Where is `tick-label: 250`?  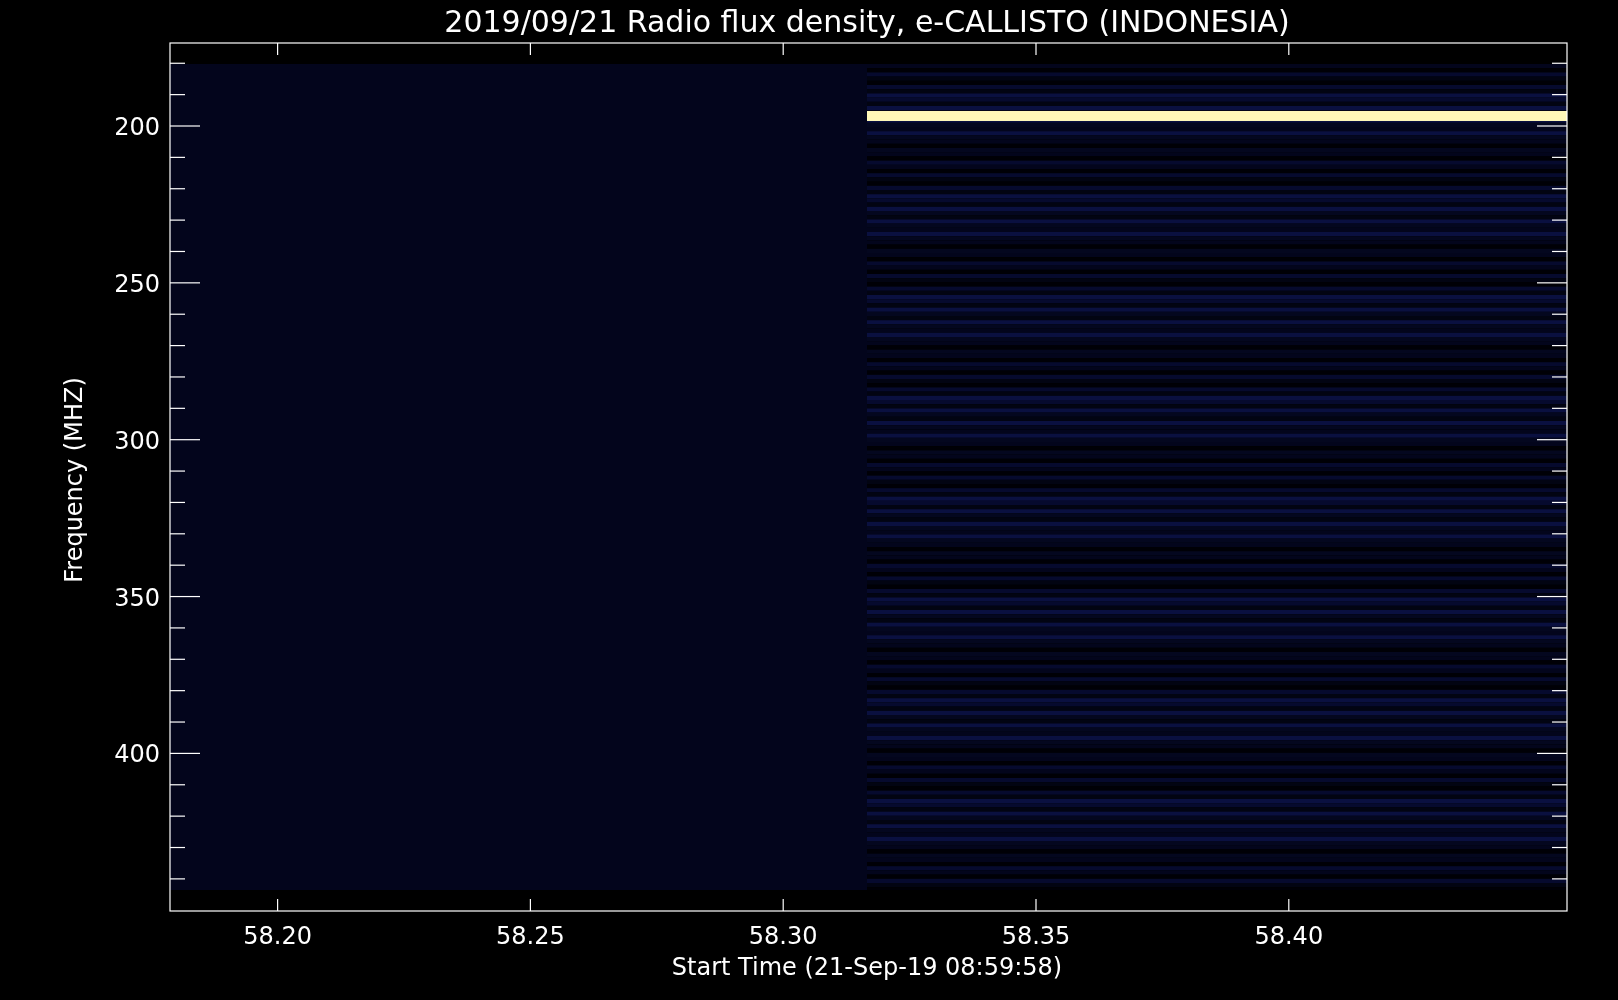
tick-label: 250 is located at coordinates (137, 283).